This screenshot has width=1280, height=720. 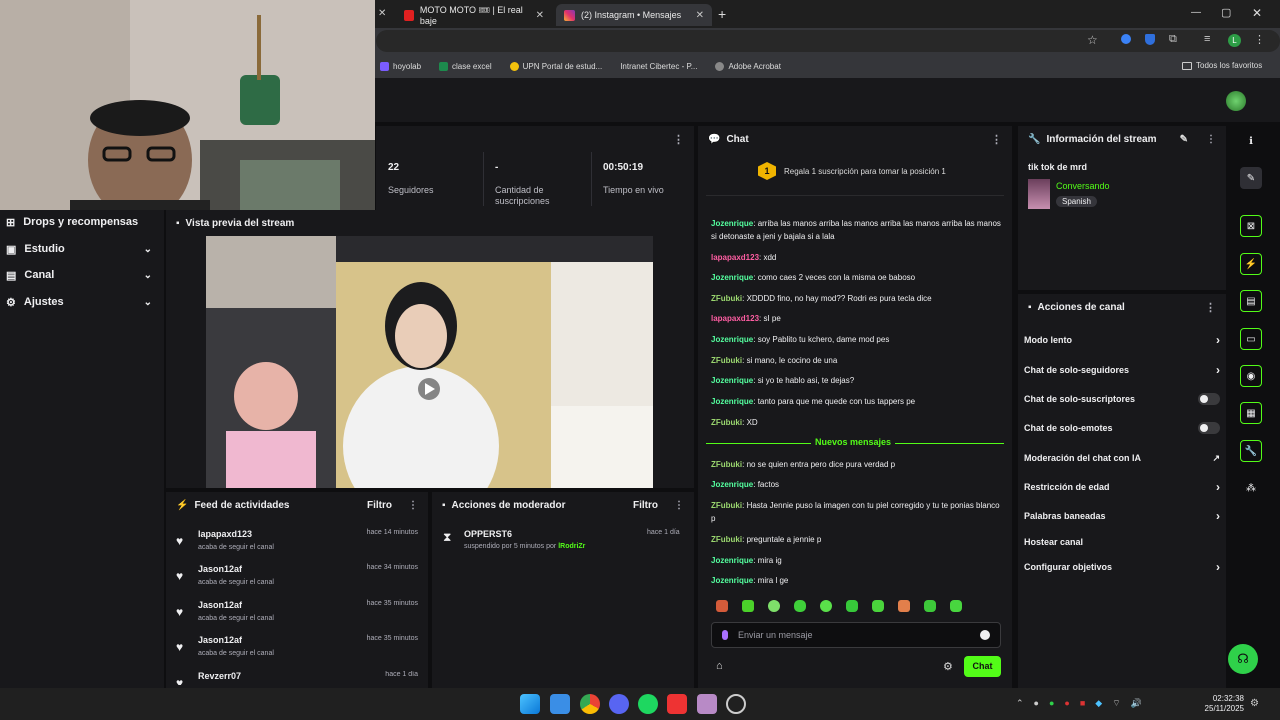 What do you see at coordinates (1251, 339) in the screenshot?
I see `chat-bubble-icon: ▭` at bounding box center [1251, 339].